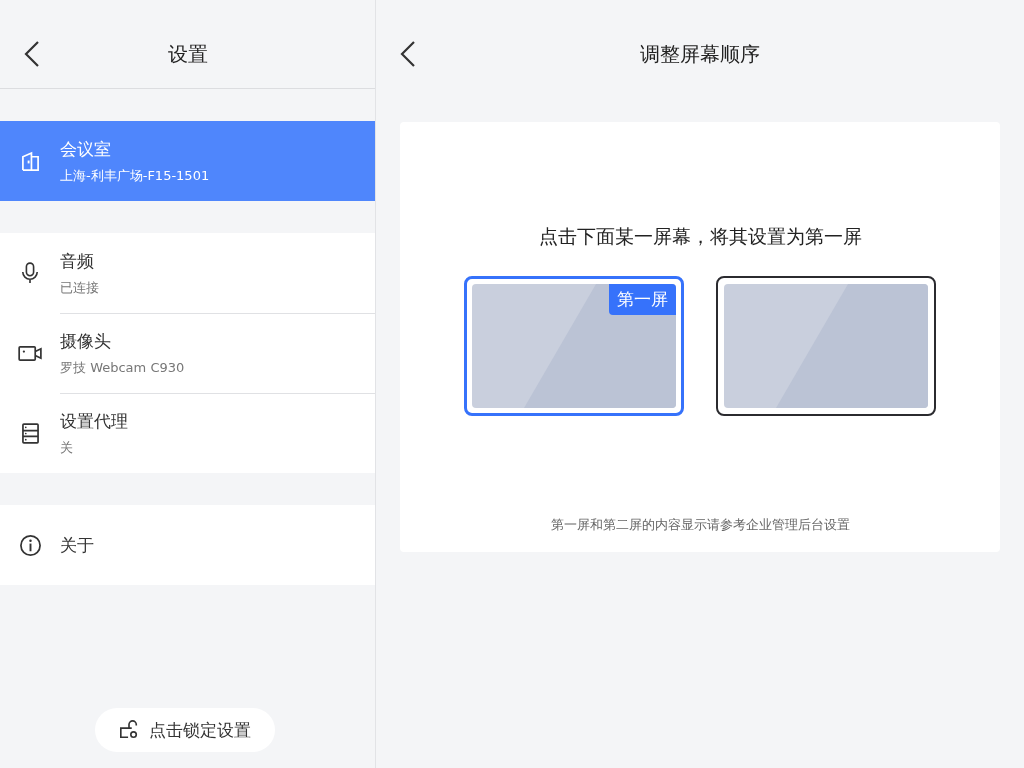  Describe the element at coordinates (826, 346) in the screenshot. I see `screen-option` at that location.